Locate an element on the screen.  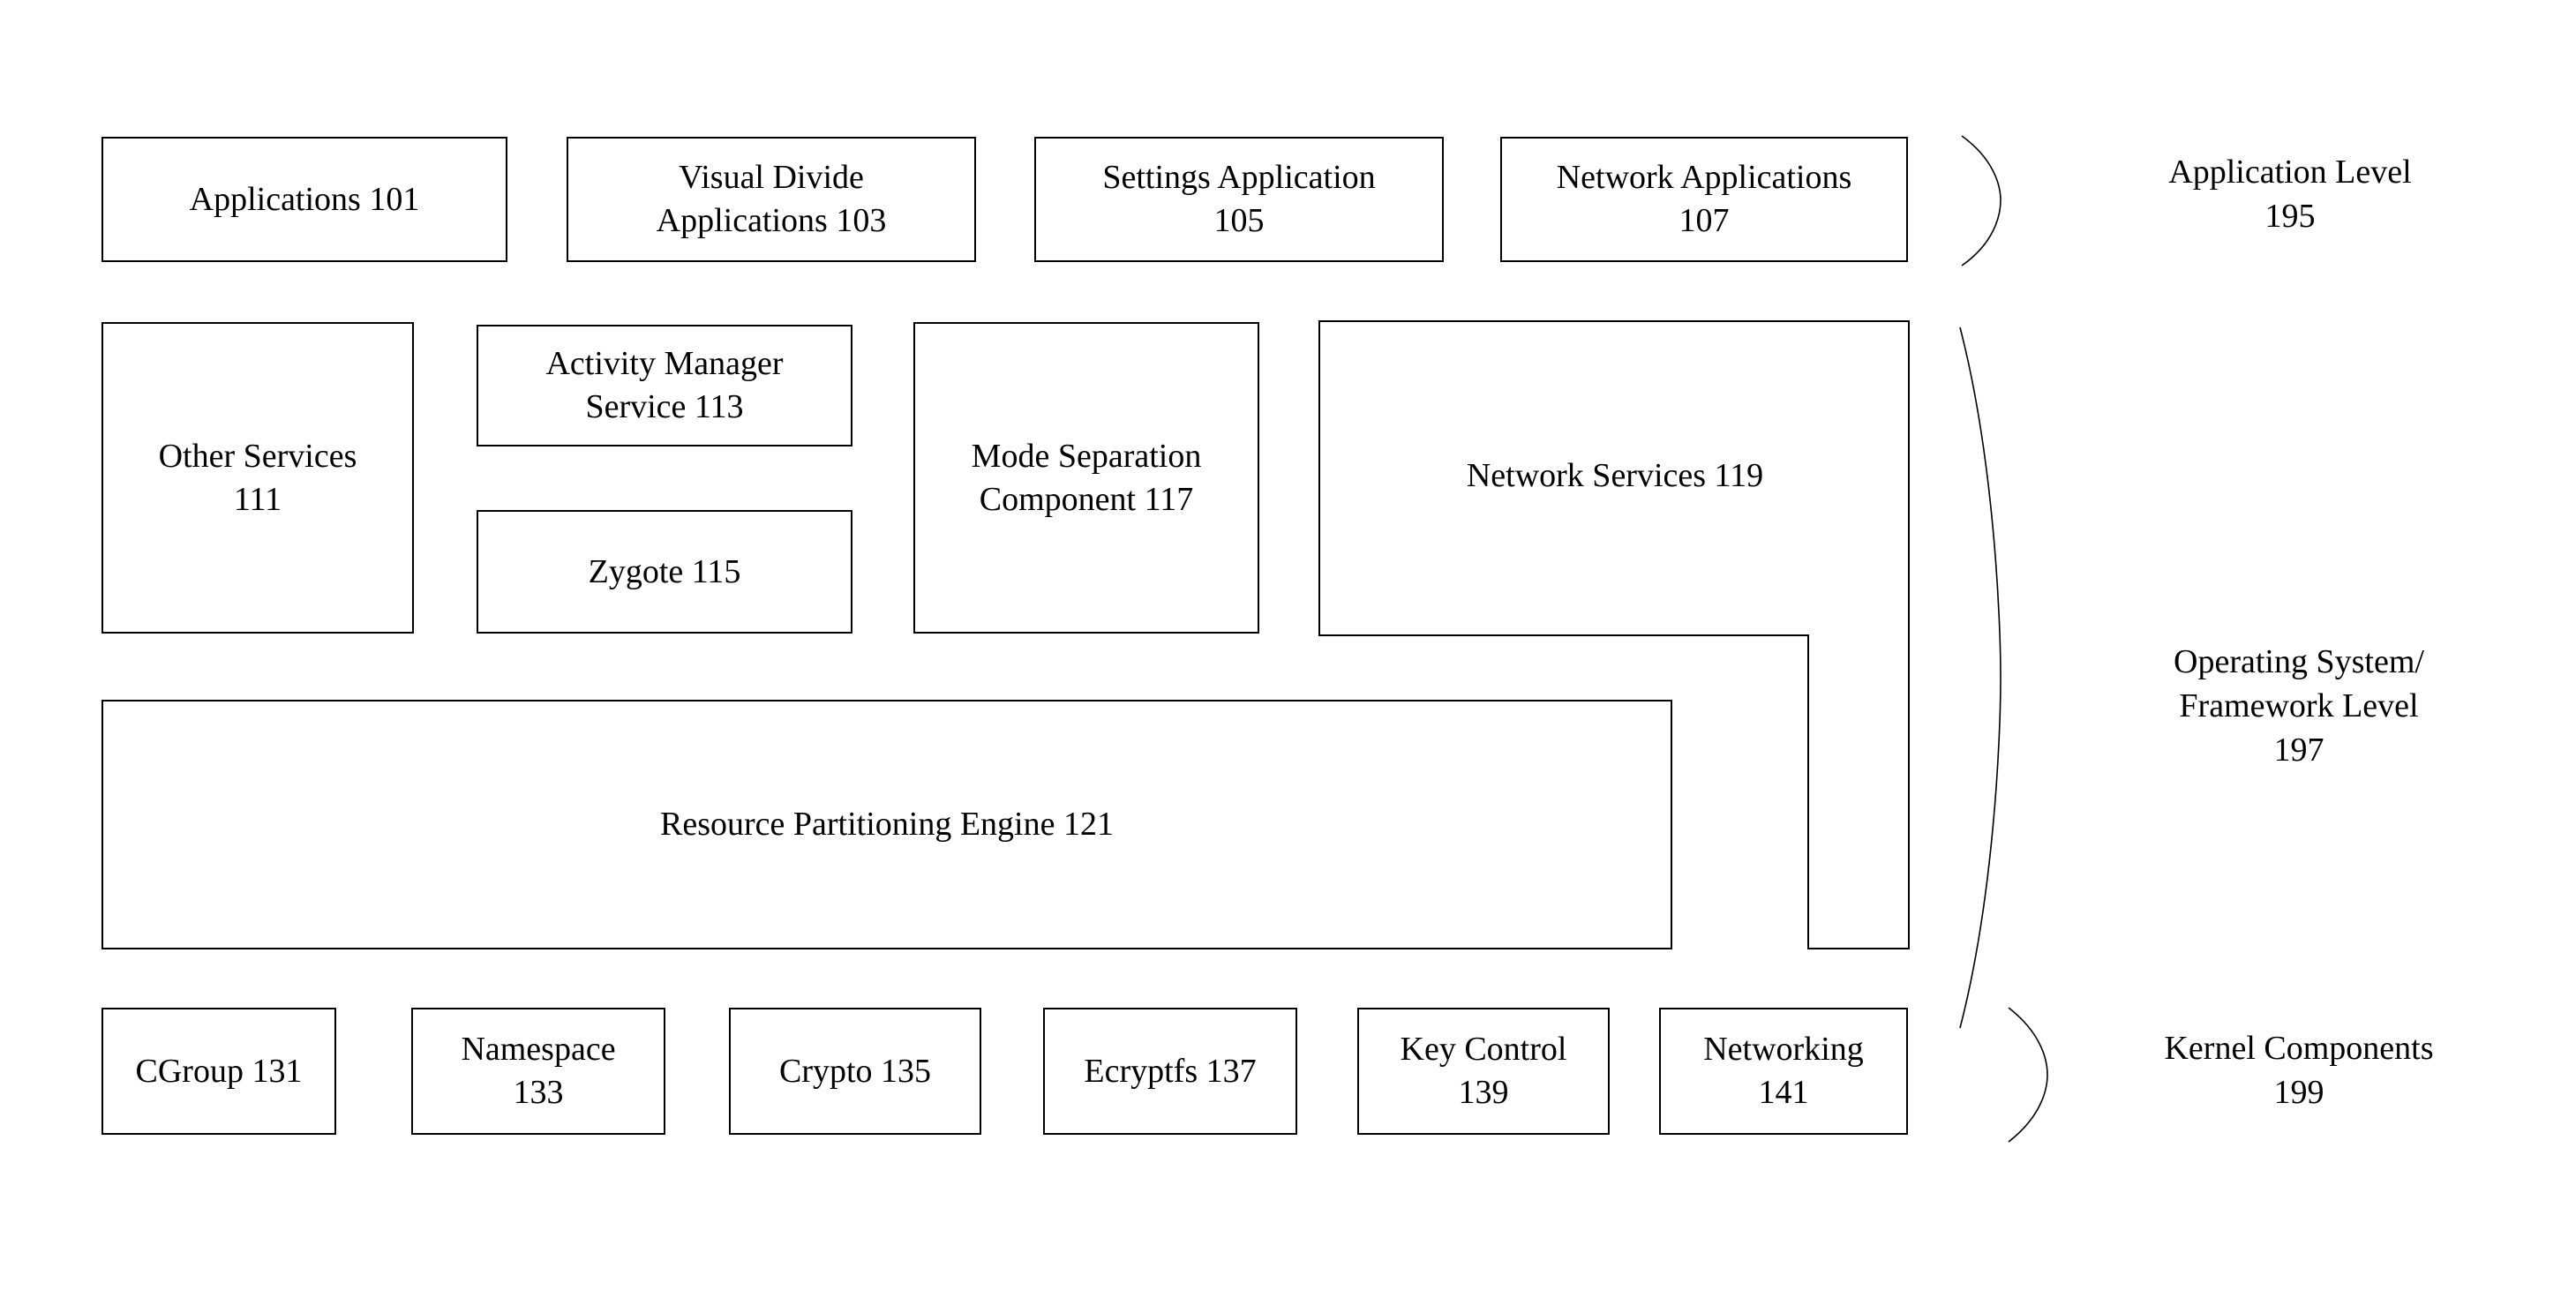
box-activity-manager-service-113: Activity Manager Service 113 is located at coordinates (664, 385).